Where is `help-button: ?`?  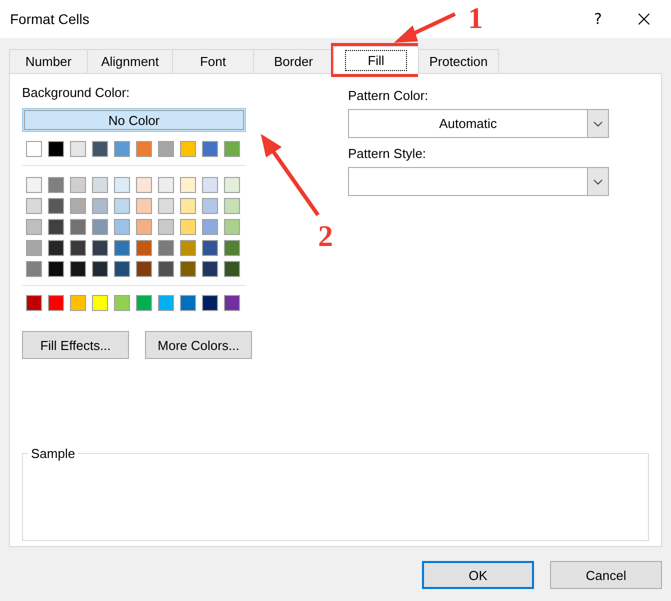
help-button: ? is located at coordinates (598, 19).